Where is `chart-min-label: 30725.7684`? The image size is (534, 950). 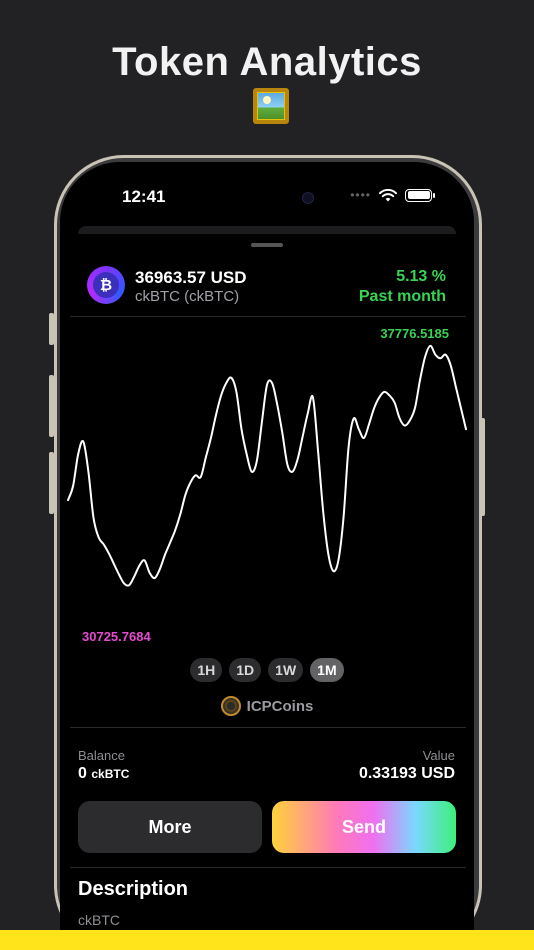 chart-min-label: 30725.7684 is located at coordinates (116, 636).